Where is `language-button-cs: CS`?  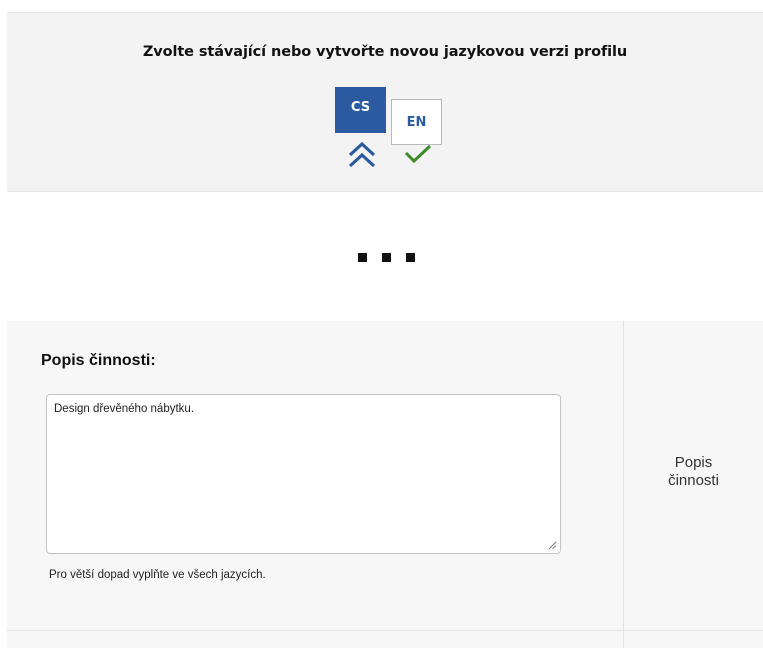
language-button-cs: CS is located at coordinates (360, 110).